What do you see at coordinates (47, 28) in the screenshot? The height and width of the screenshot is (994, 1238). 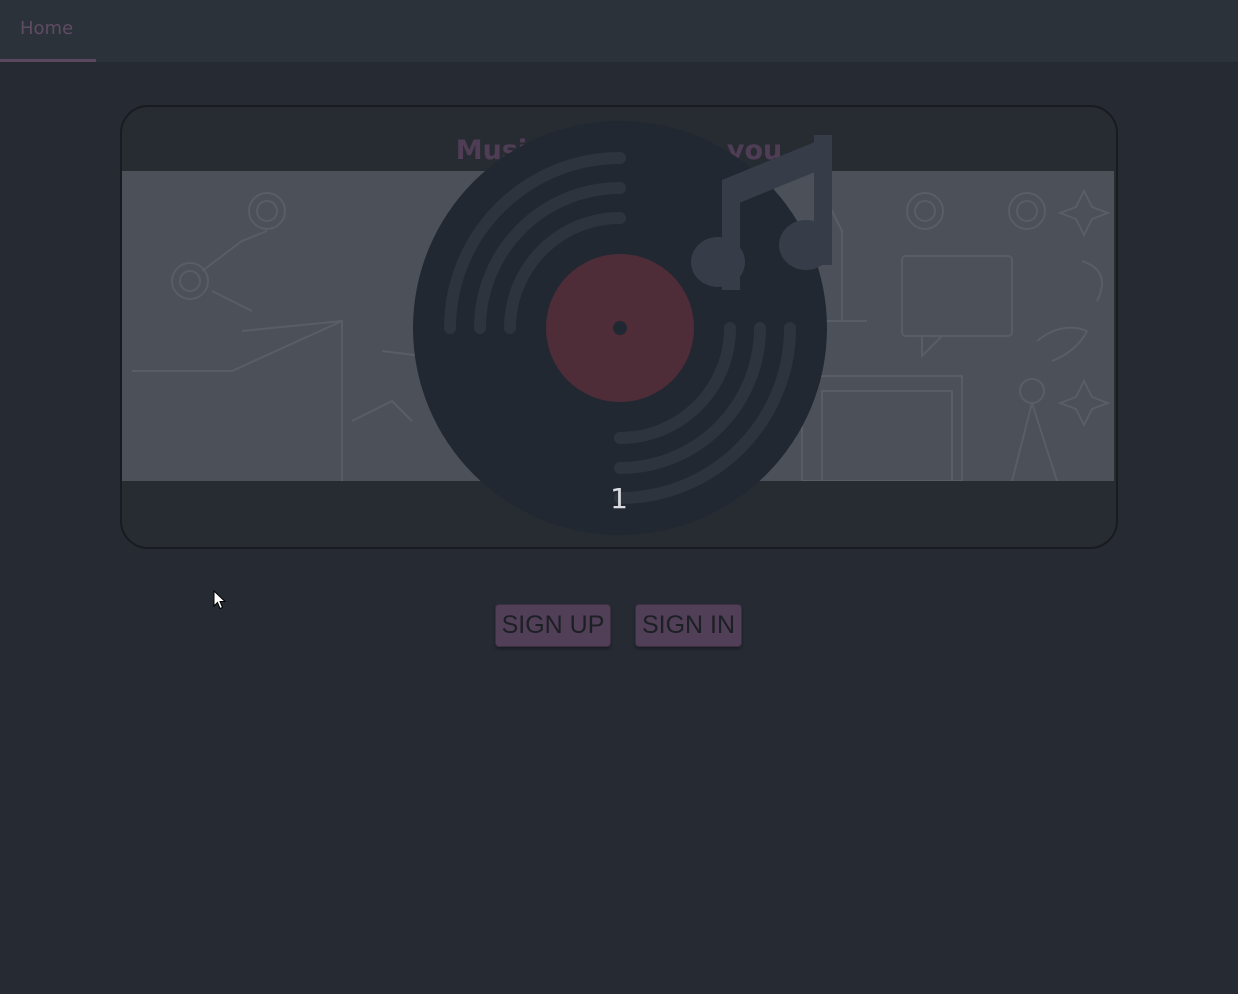 I see `tab-home-label: Home` at bounding box center [47, 28].